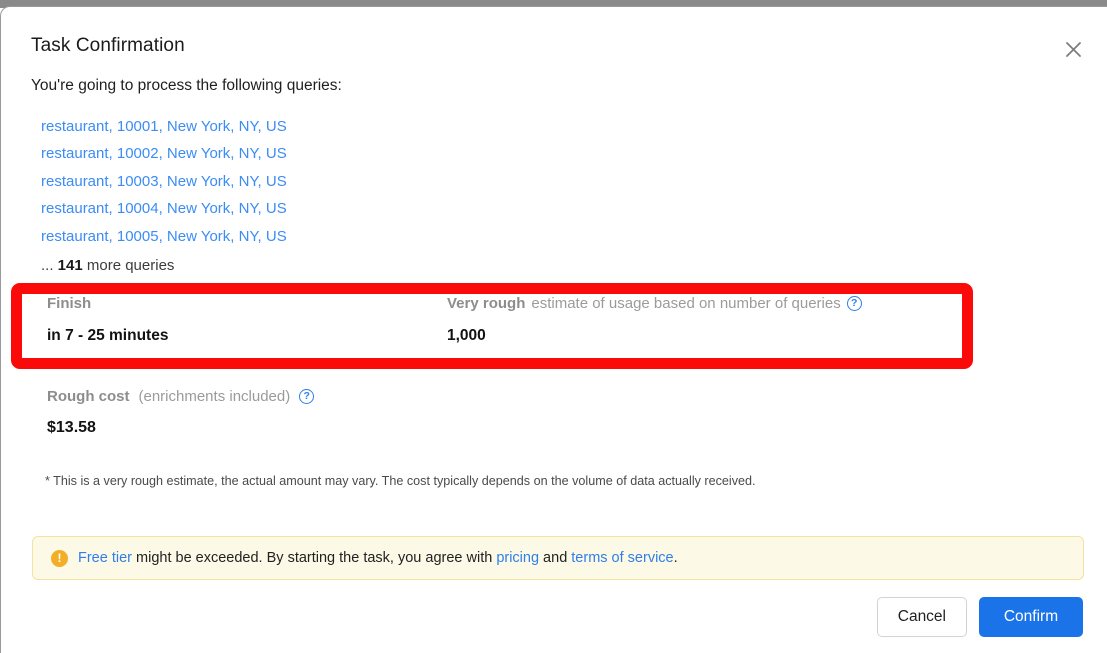 The image size is (1107, 653). Describe the element at coordinates (107, 320) in the screenshot. I see `finish-estimate: Finish in 7 - 25 minutes` at that location.